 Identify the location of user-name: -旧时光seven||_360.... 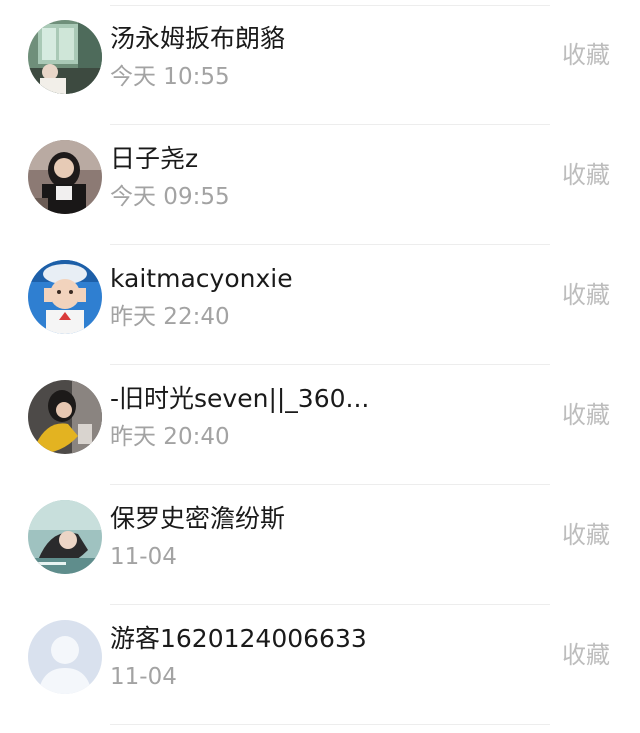
(240, 398).